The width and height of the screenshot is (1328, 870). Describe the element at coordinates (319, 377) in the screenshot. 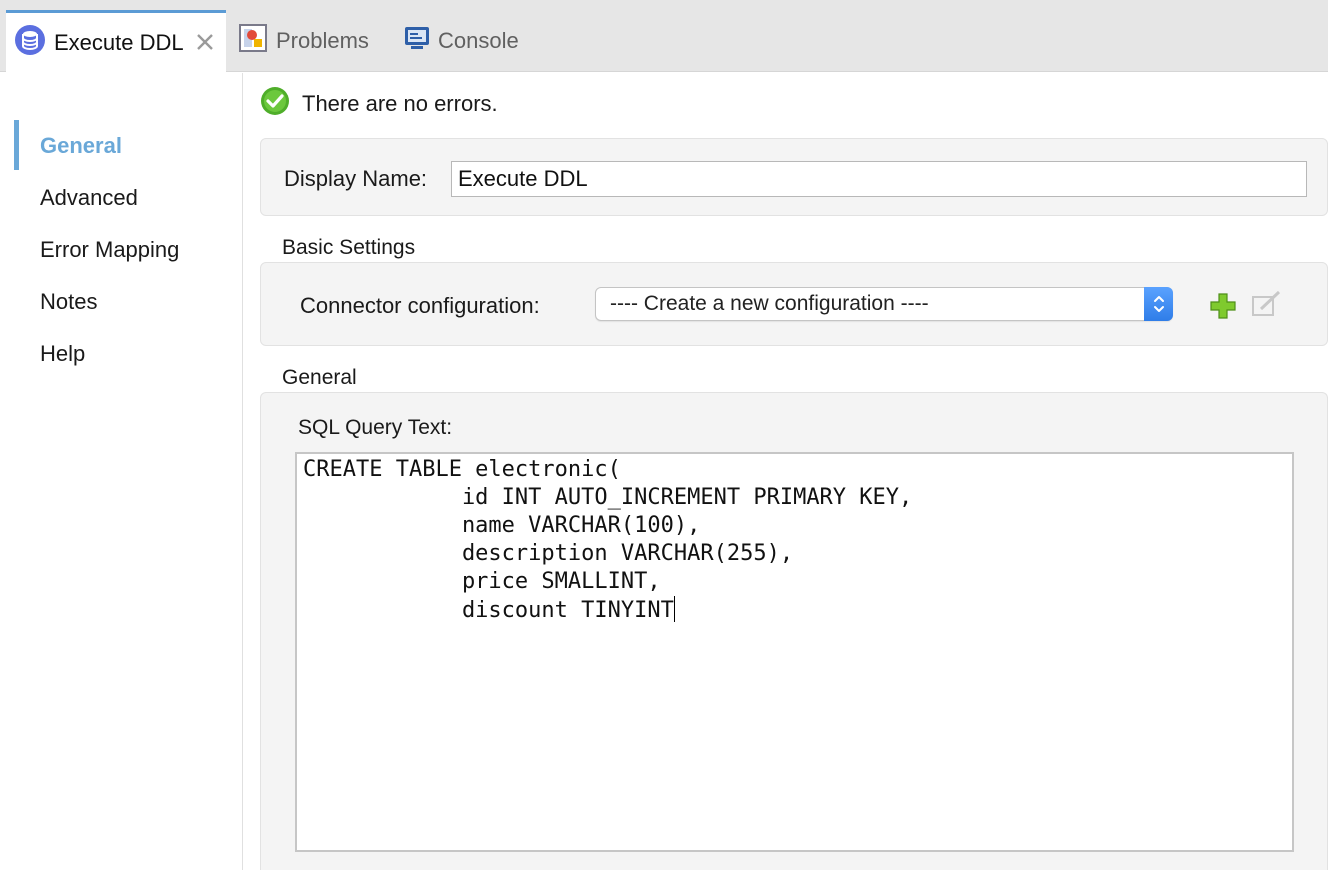

I see `general-section-title: General` at that location.